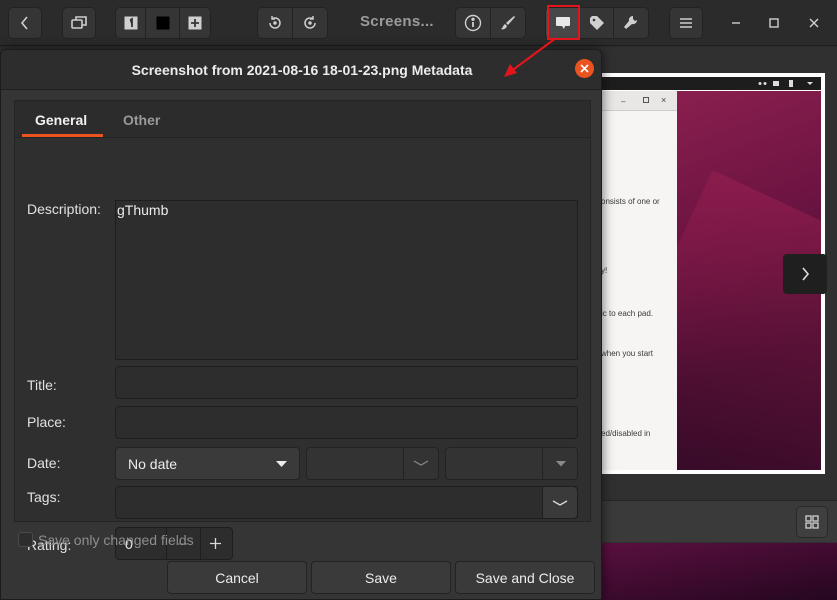 This screenshot has height=600, width=837. I want to click on preview-text-1: onsists of one or, so click(630, 201).